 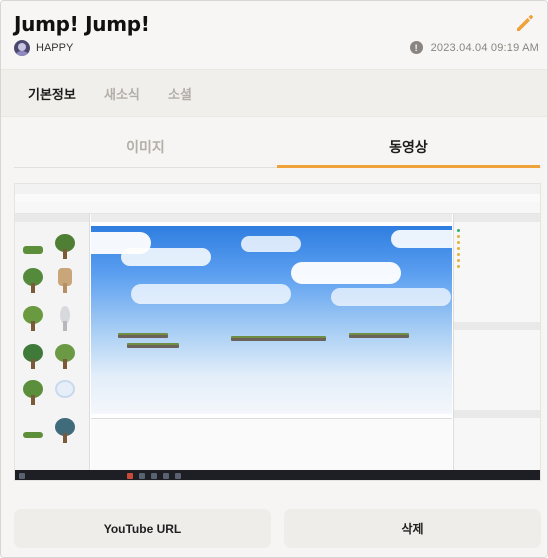 What do you see at coordinates (82, 24) in the screenshot?
I see `post-title: Jump! Jump!` at bounding box center [82, 24].